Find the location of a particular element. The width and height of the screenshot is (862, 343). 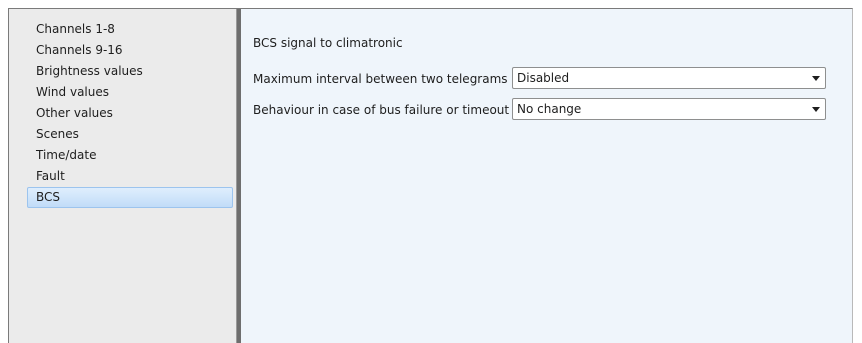

sidebar-item-brightness-values: Brightness values is located at coordinates (130, 71).